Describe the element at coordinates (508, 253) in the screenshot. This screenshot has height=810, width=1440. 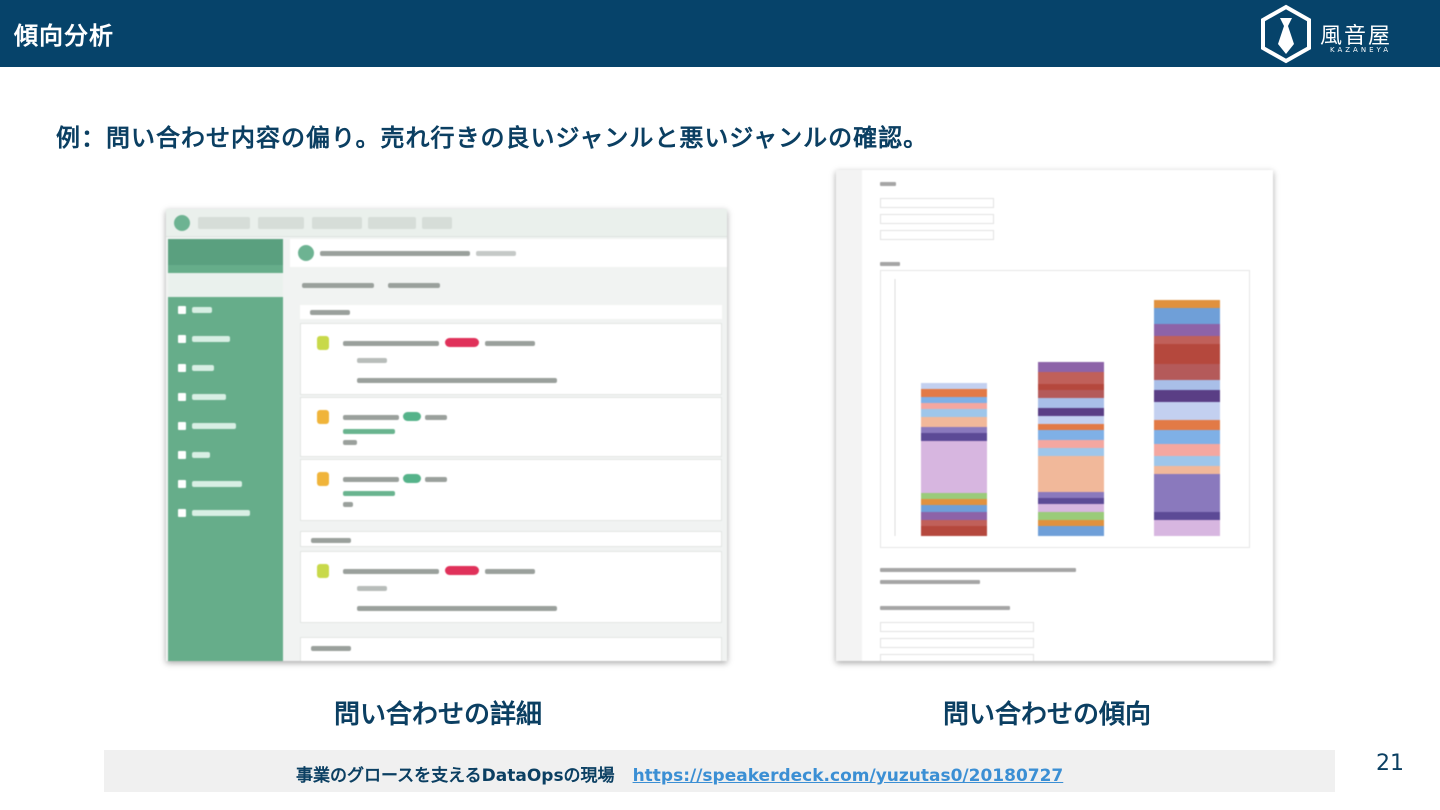
I see `screenshot-main-header` at that location.